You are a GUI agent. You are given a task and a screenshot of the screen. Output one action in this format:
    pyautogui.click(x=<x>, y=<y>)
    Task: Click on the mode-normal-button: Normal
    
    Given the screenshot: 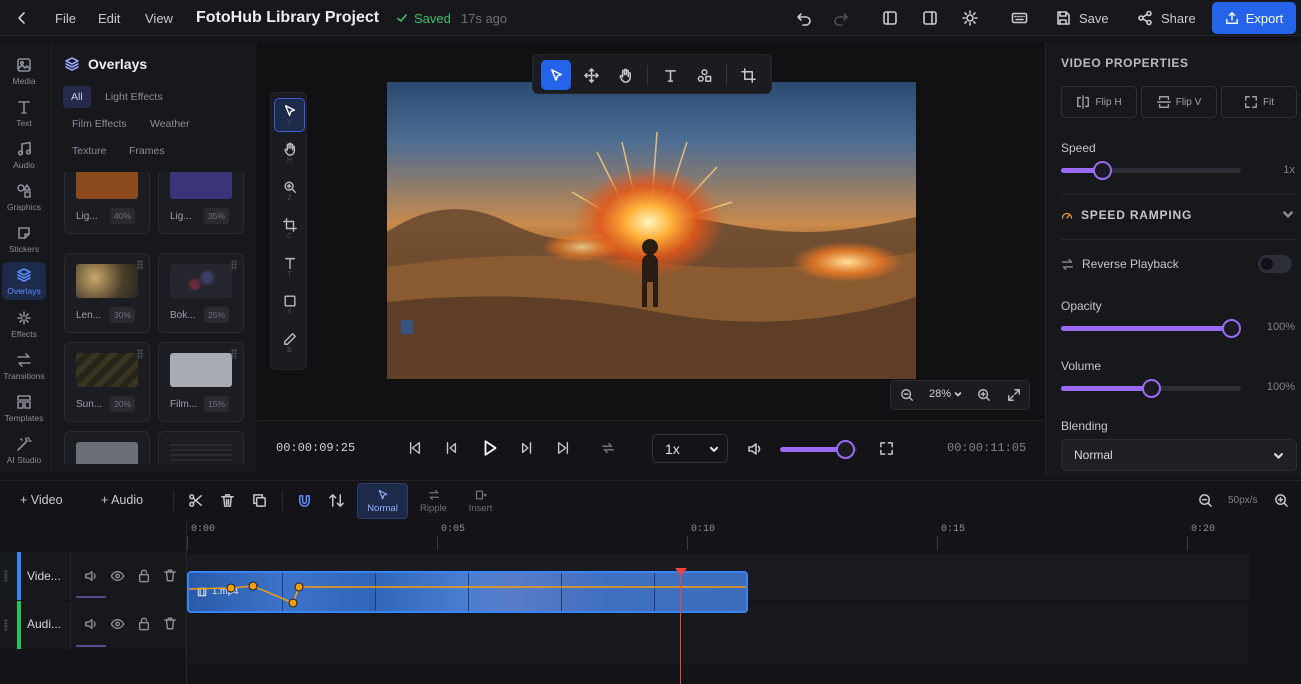 What is the action you would take?
    pyautogui.click(x=382, y=501)
    